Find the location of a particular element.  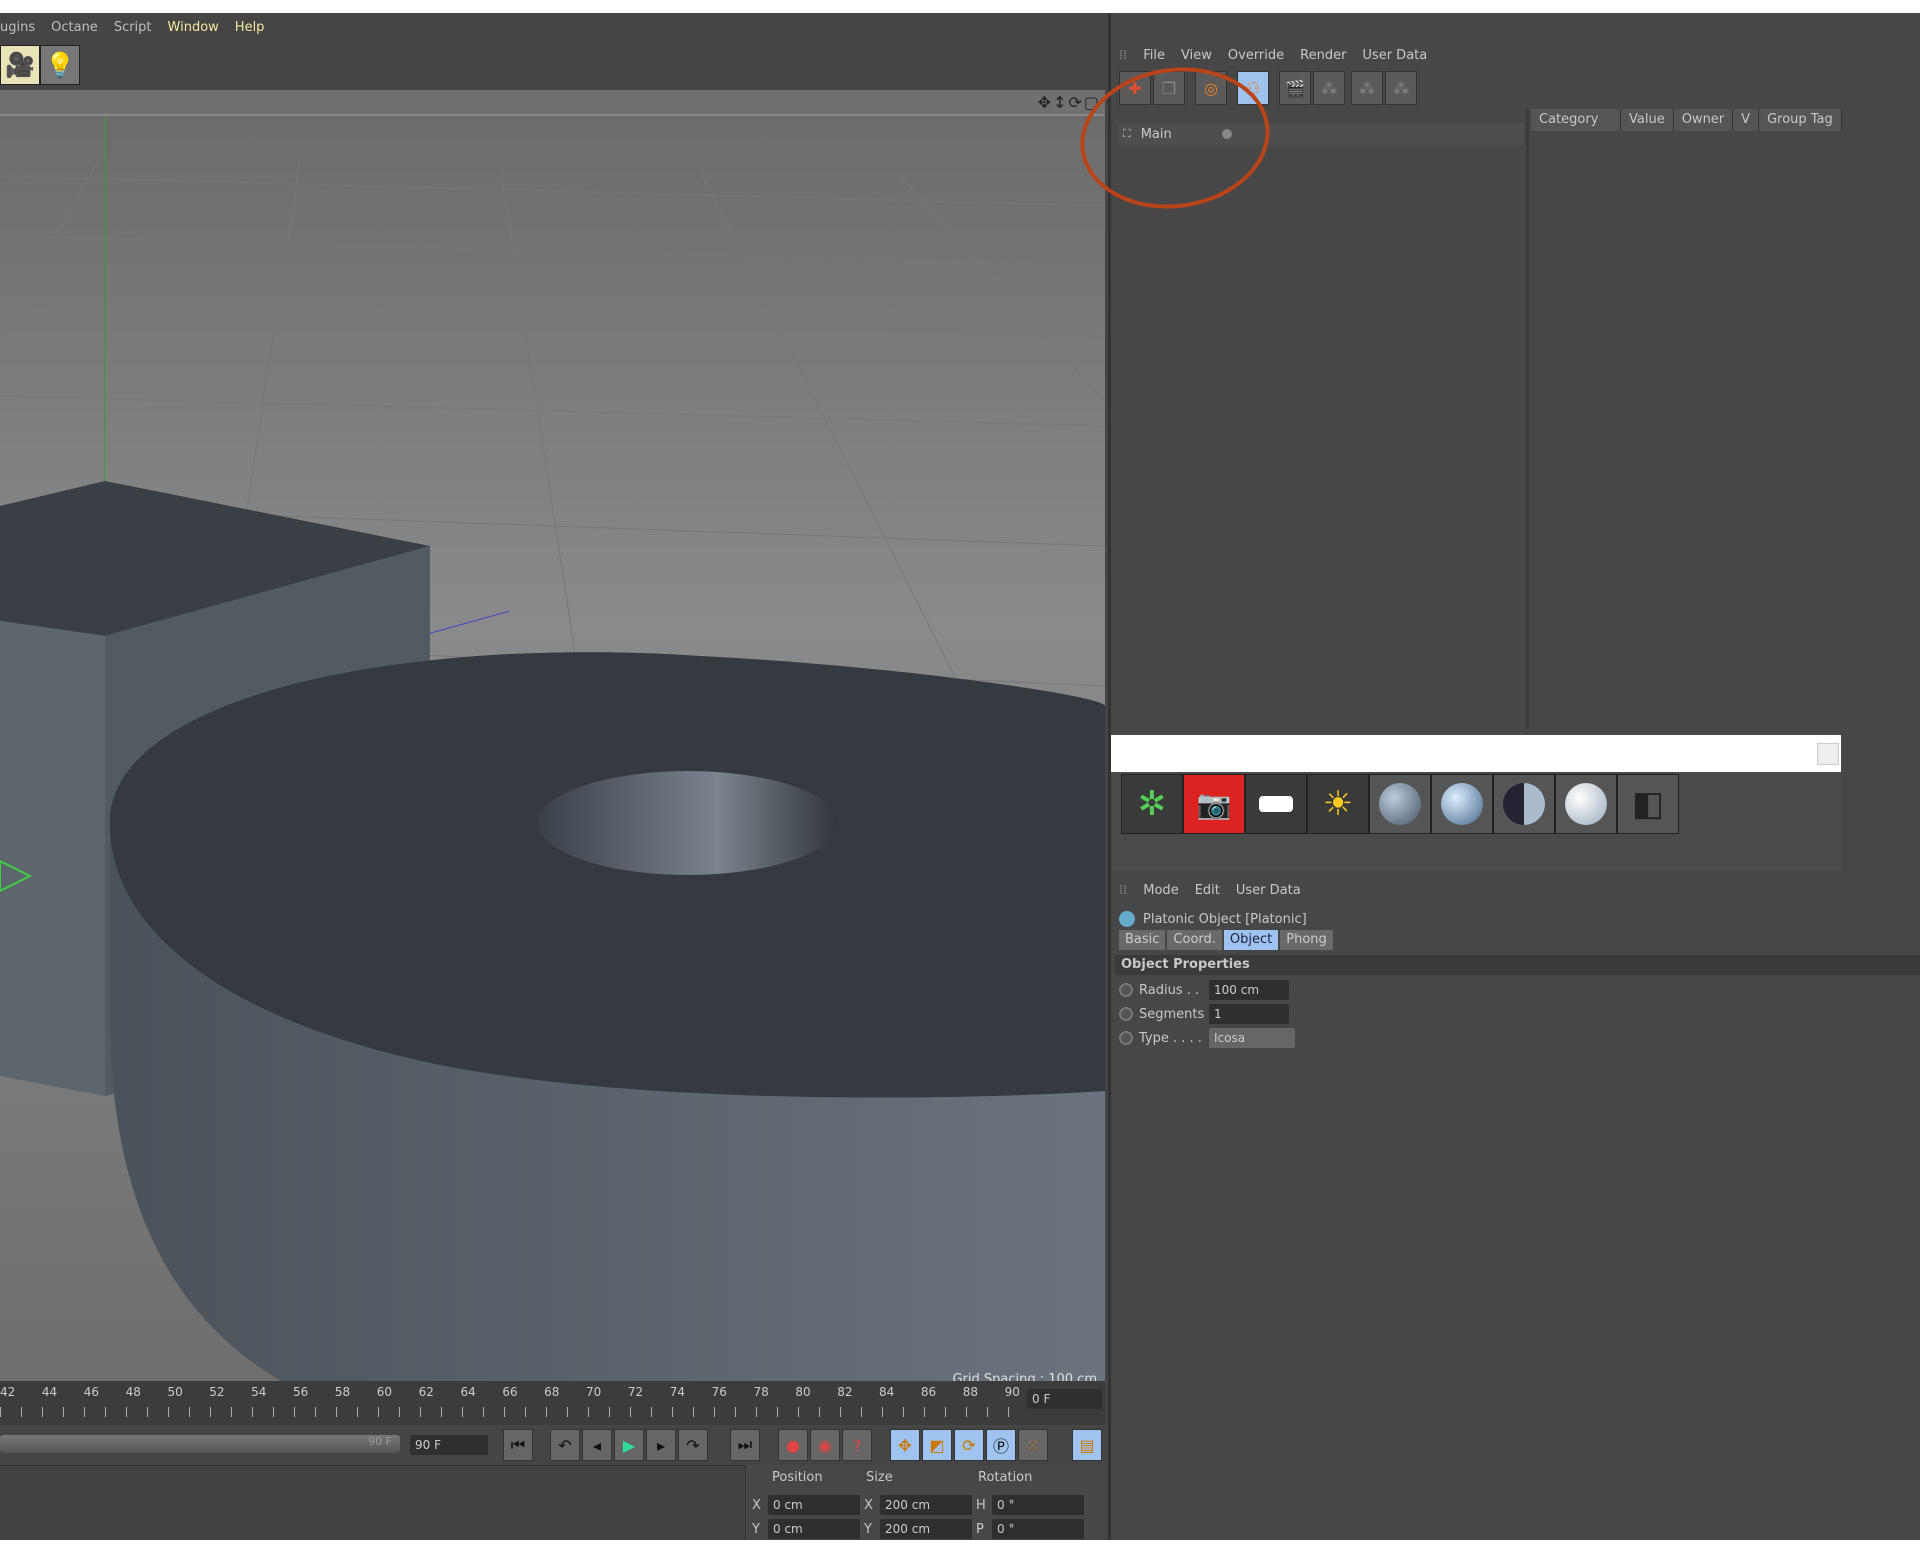

camera-icon: 🎥 is located at coordinates (20, 65).